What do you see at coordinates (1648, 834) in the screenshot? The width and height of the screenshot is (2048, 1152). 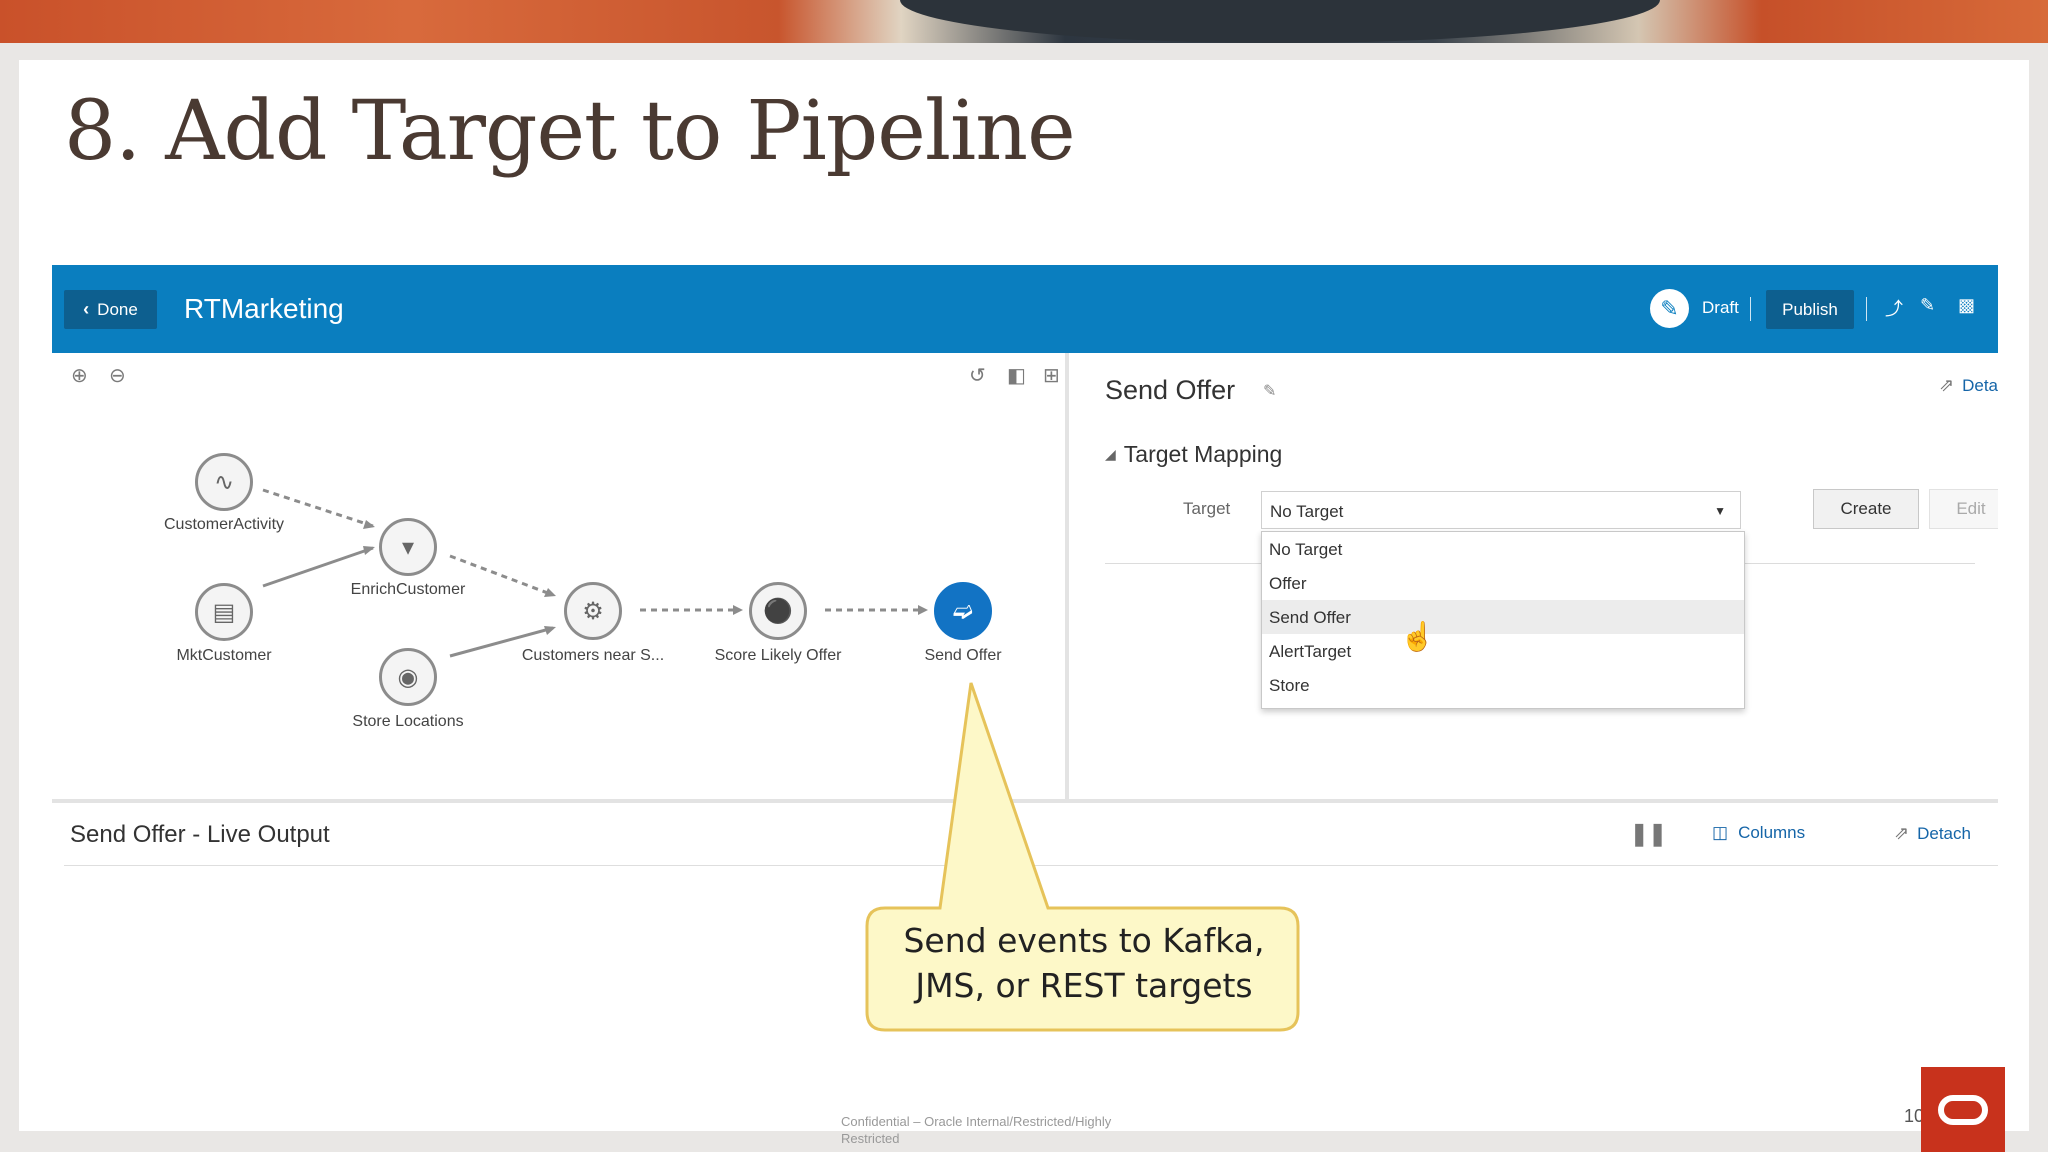 I see `pause-icon: ❚❚` at bounding box center [1648, 834].